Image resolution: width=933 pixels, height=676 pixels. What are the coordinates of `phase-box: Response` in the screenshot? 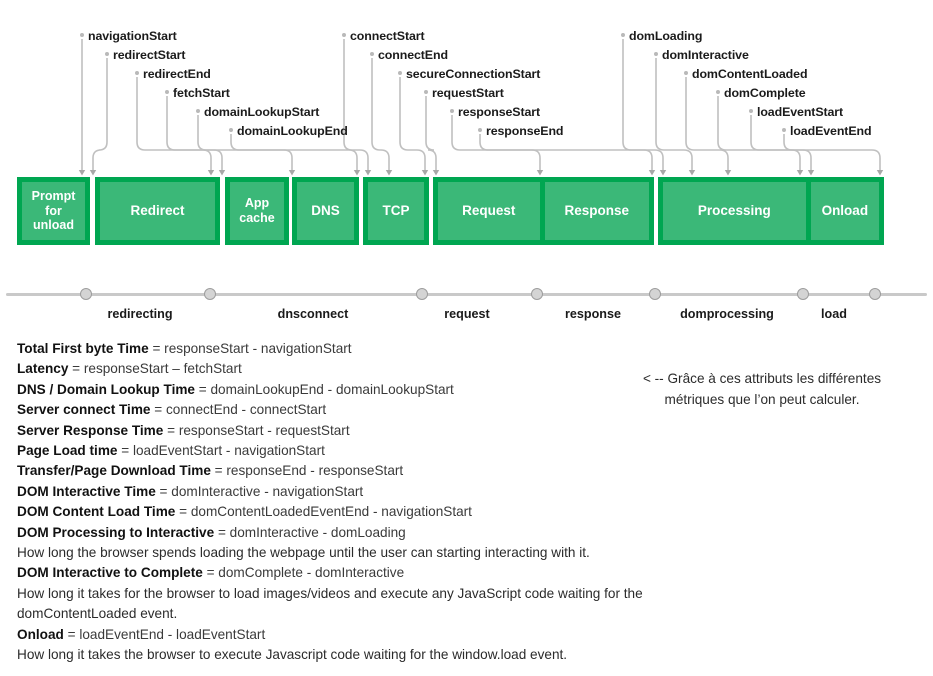 It's located at (596, 211).